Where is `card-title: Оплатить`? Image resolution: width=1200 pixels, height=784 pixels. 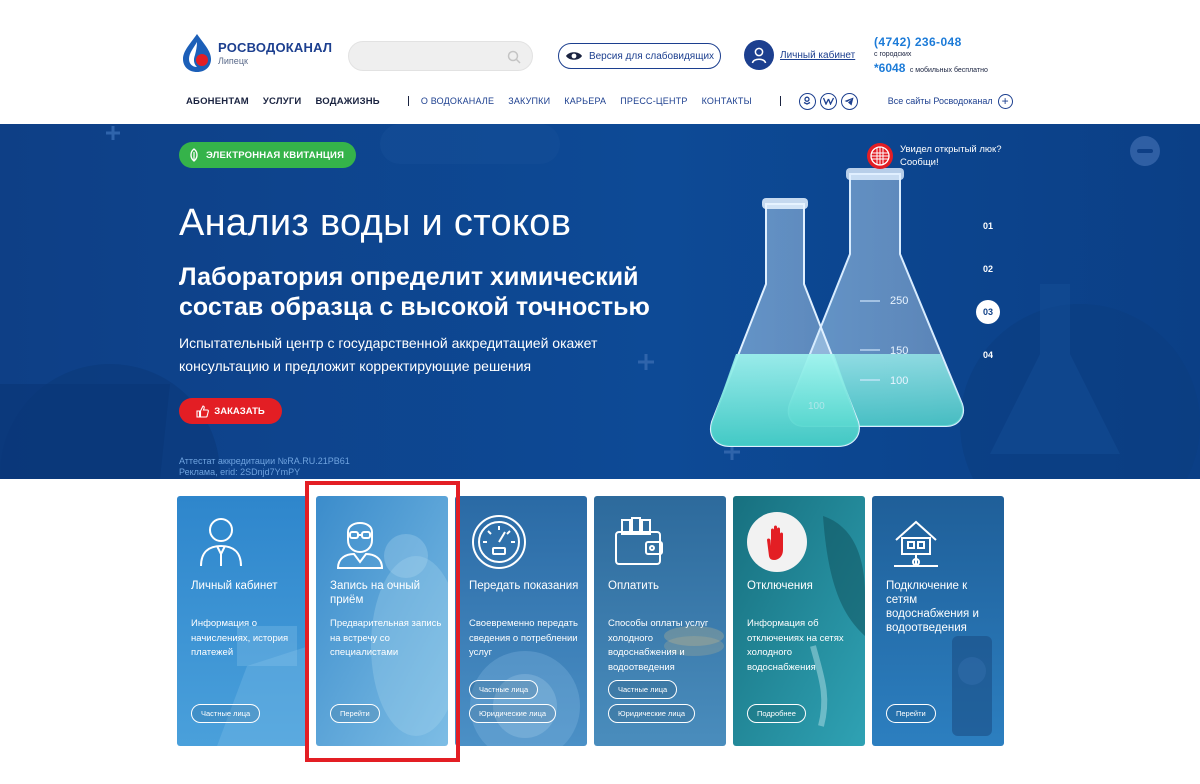
card-title: Оплатить is located at coordinates (633, 586).